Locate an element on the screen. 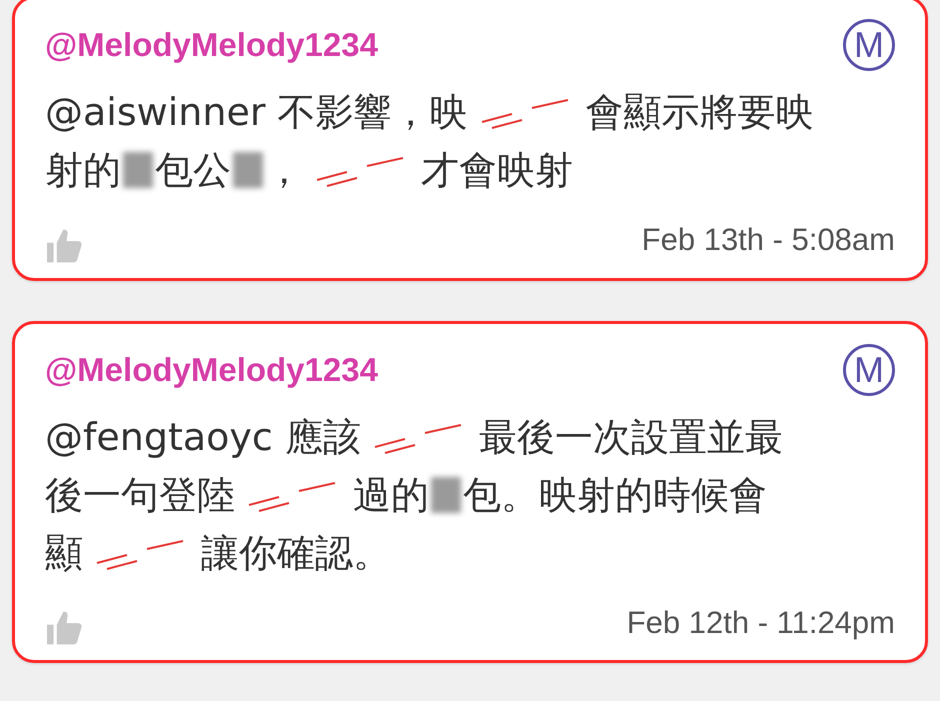 This screenshot has height=701, width=940. message-text: 最後一次設置並最 is located at coordinates (630, 437).